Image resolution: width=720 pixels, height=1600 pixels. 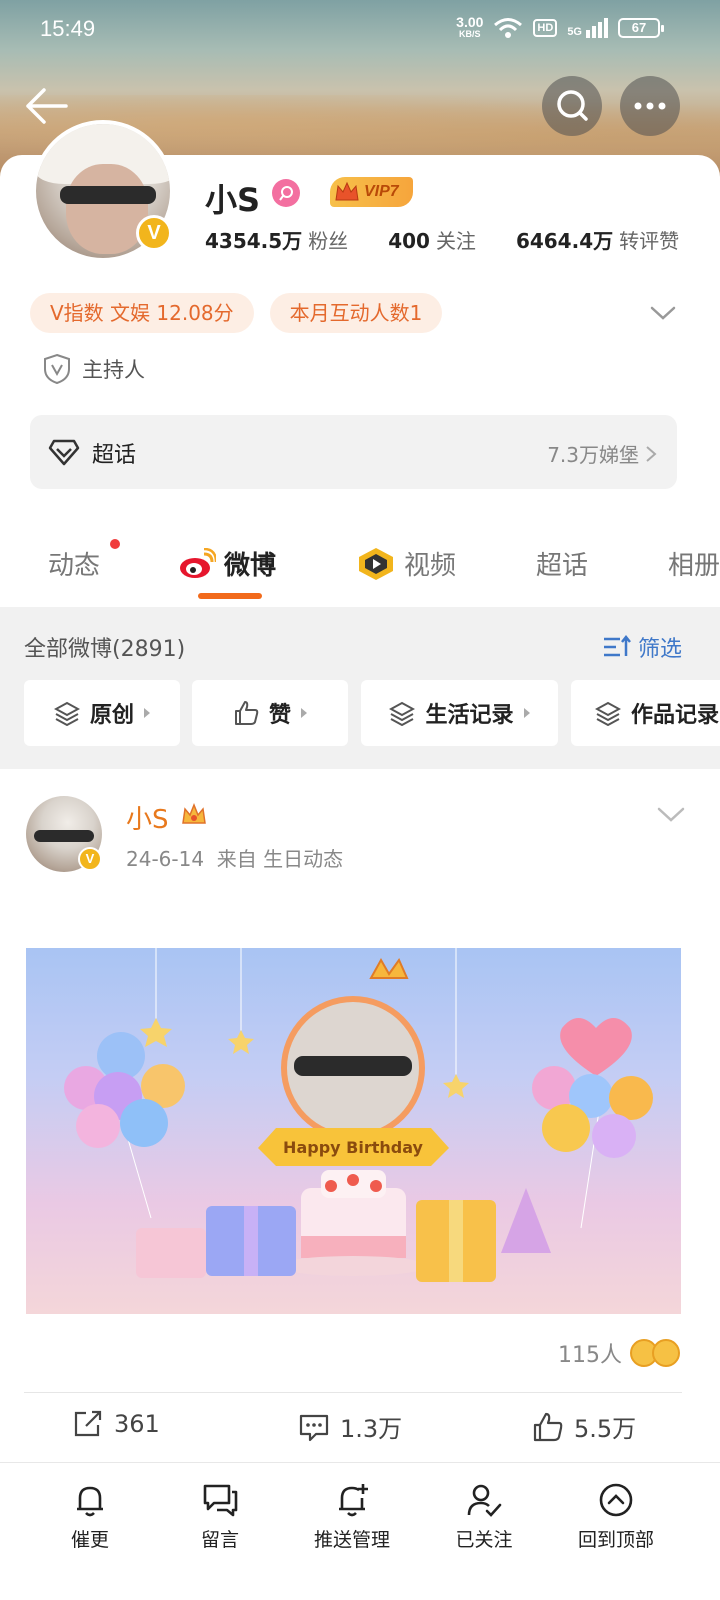 I want to click on chevron-up-circle-icon, so click(x=616, y=1500).